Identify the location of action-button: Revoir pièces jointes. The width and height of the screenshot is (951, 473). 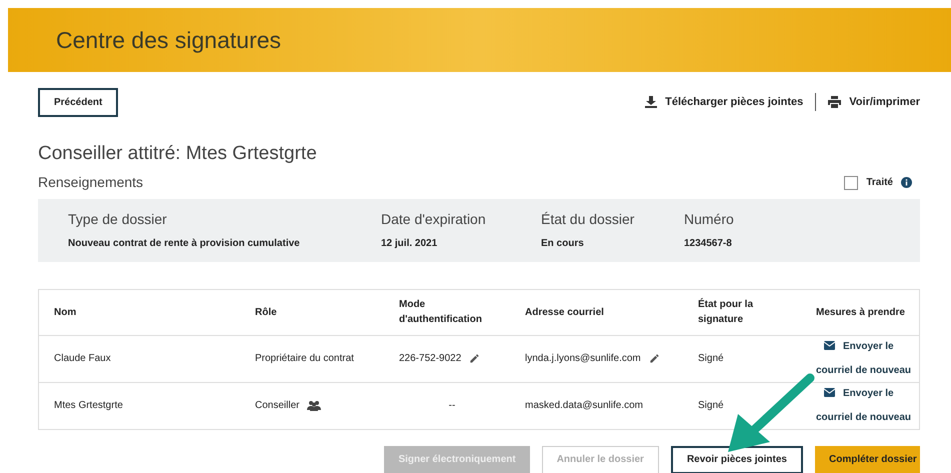
(736, 459).